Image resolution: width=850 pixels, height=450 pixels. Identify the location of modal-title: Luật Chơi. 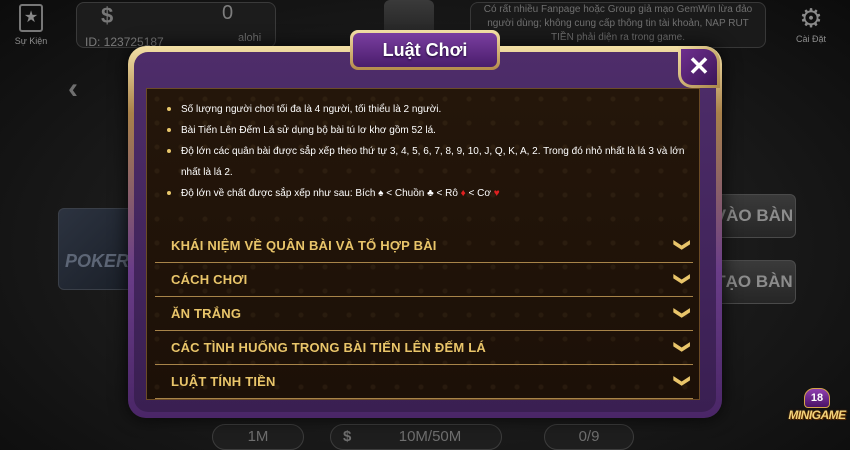
(425, 50).